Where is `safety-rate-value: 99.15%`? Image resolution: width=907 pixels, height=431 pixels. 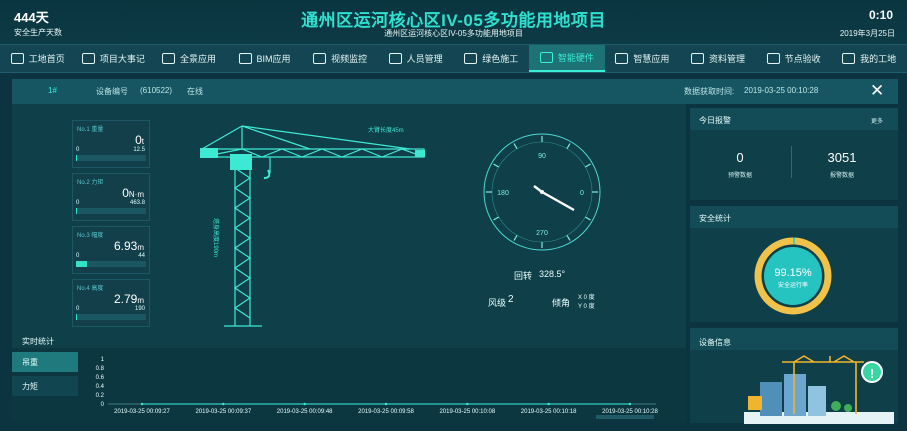
safety-rate-value: 99.15% is located at coordinates (793, 273).